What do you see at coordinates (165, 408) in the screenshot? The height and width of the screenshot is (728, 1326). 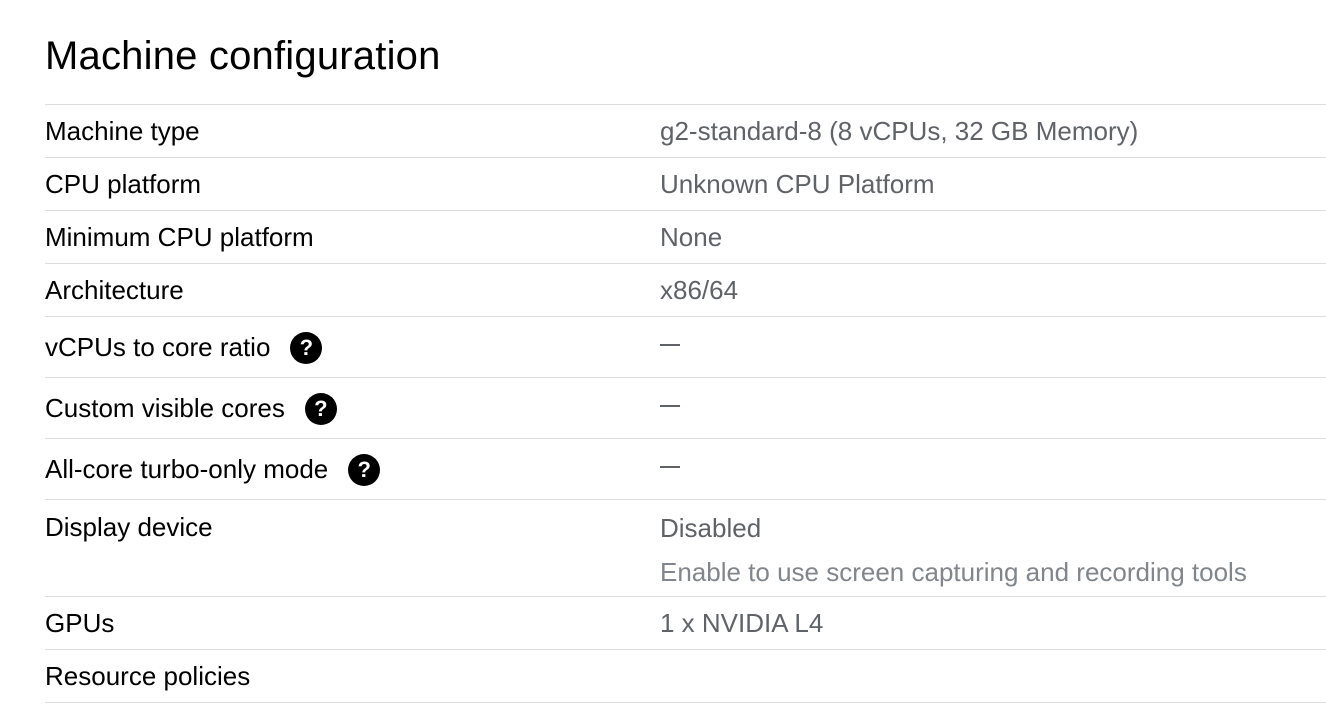 I see `row-label-text: Custom visible cores` at bounding box center [165, 408].